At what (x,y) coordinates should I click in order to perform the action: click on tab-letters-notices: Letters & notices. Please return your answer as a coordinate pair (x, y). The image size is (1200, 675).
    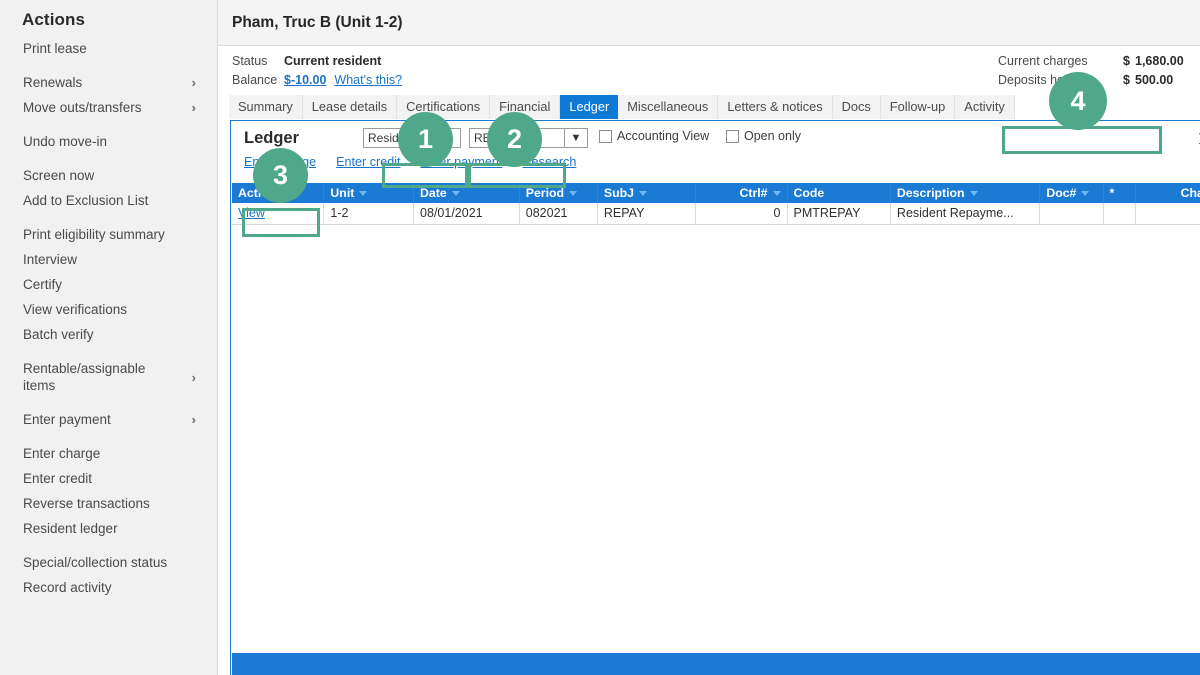
    Looking at the image, I should click on (775, 107).